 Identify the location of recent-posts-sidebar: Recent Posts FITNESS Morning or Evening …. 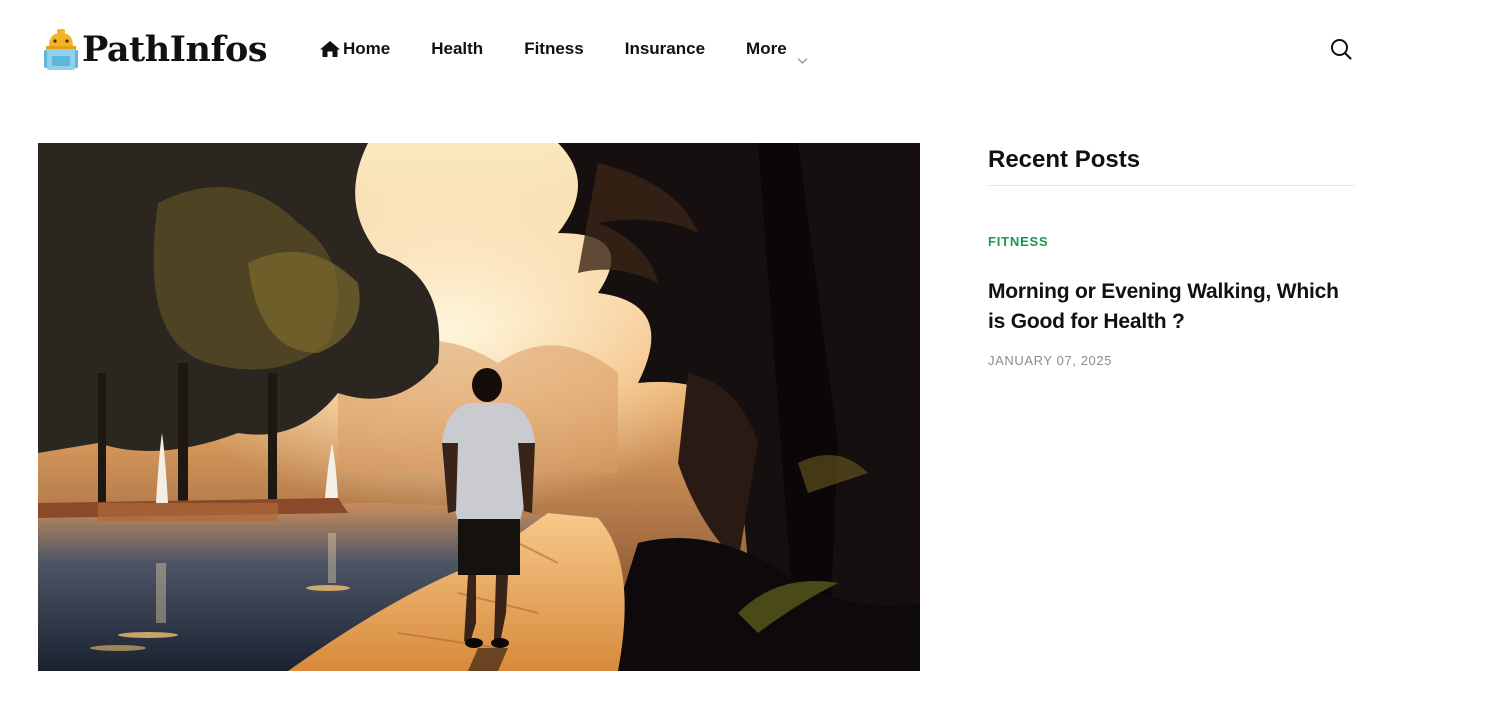
(1171, 256).